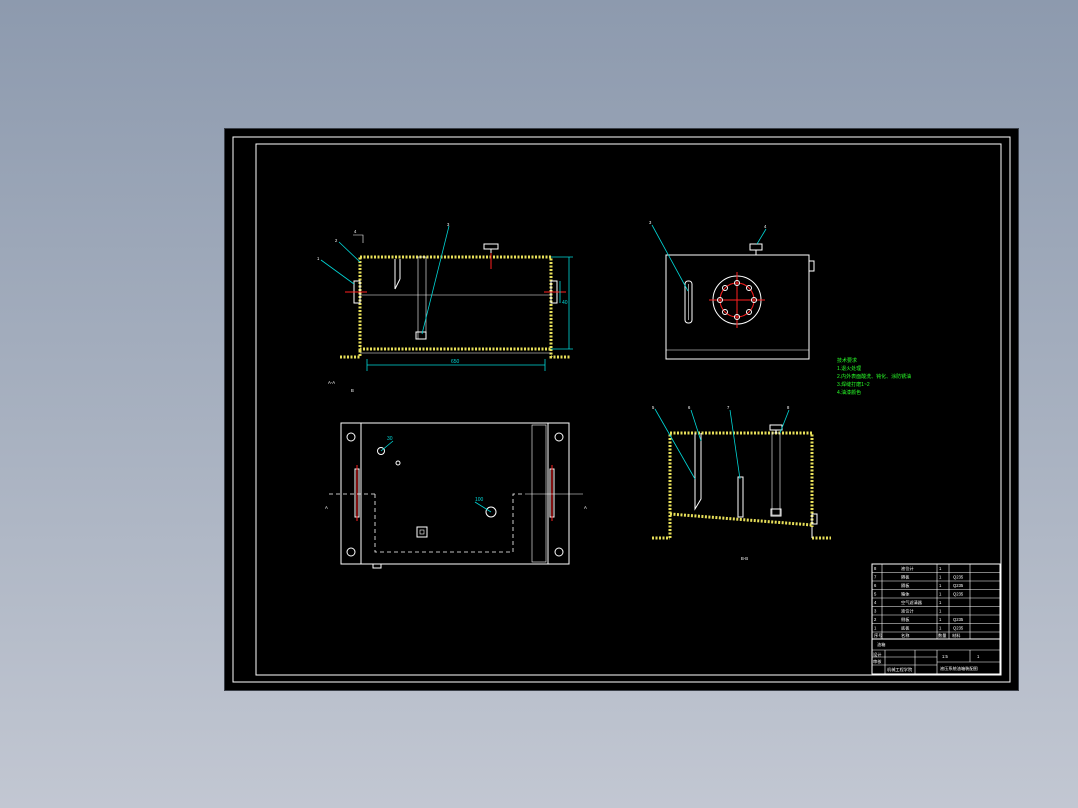  What do you see at coordinates (352, 390) in the screenshot?
I see `svg-text: B` at bounding box center [352, 390].